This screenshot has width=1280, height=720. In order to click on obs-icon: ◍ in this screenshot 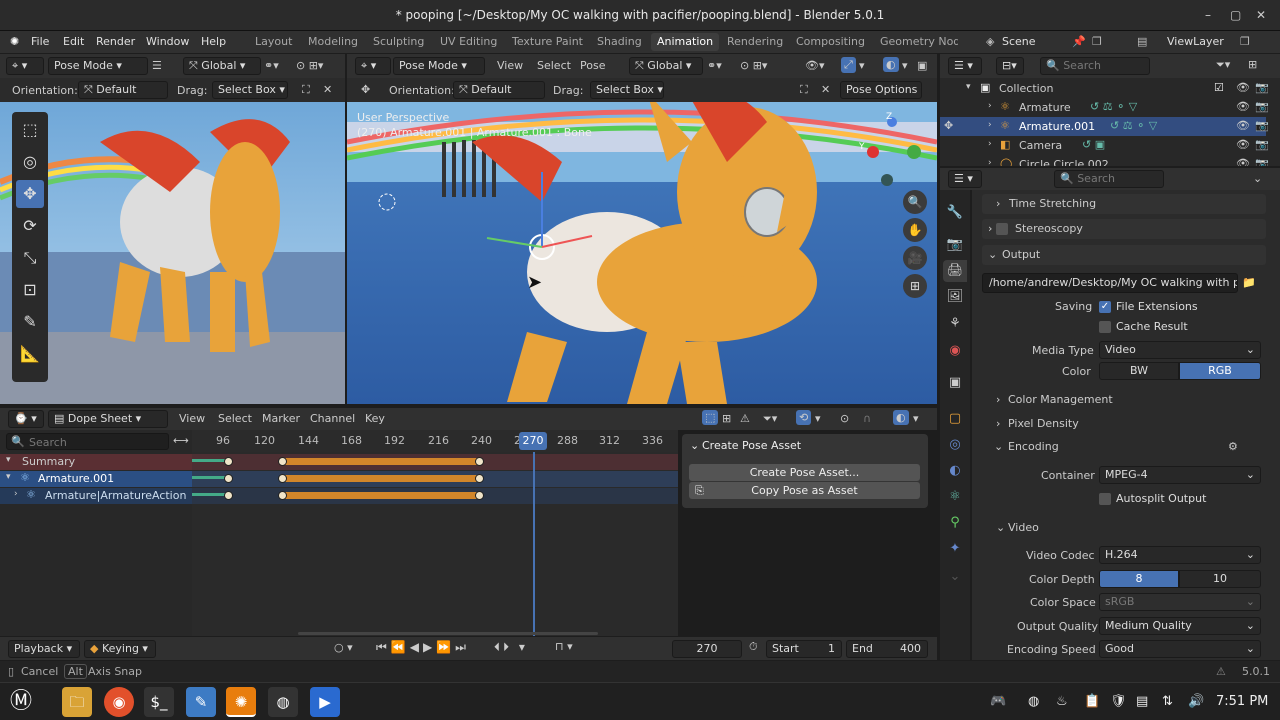, I will do `click(283, 702)`.